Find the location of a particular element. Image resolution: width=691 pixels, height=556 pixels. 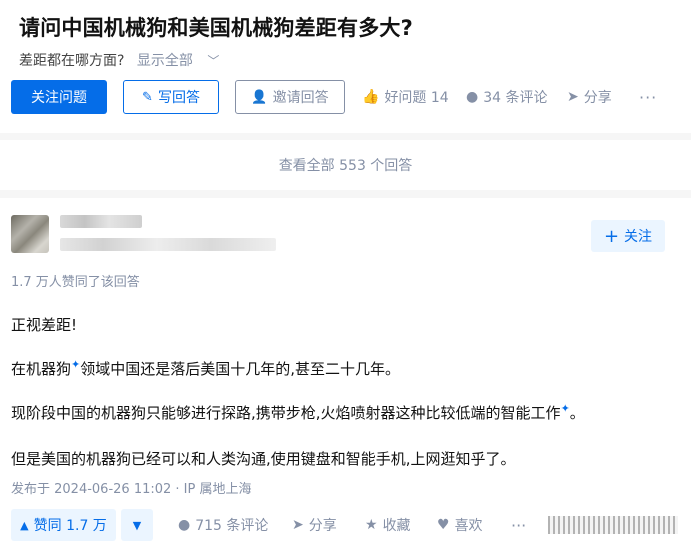

heart-icon: ♥ is located at coordinates (443, 525).